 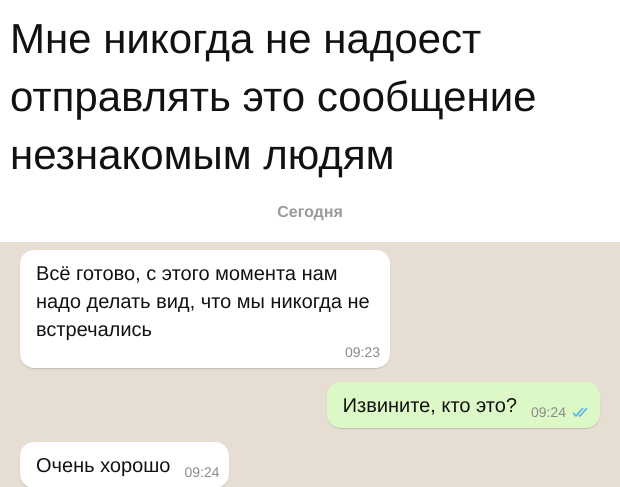 What do you see at coordinates (429, 406) in the screenshot?
I see `message-text: Извините, кто это?` at bounding box center [429, 406].